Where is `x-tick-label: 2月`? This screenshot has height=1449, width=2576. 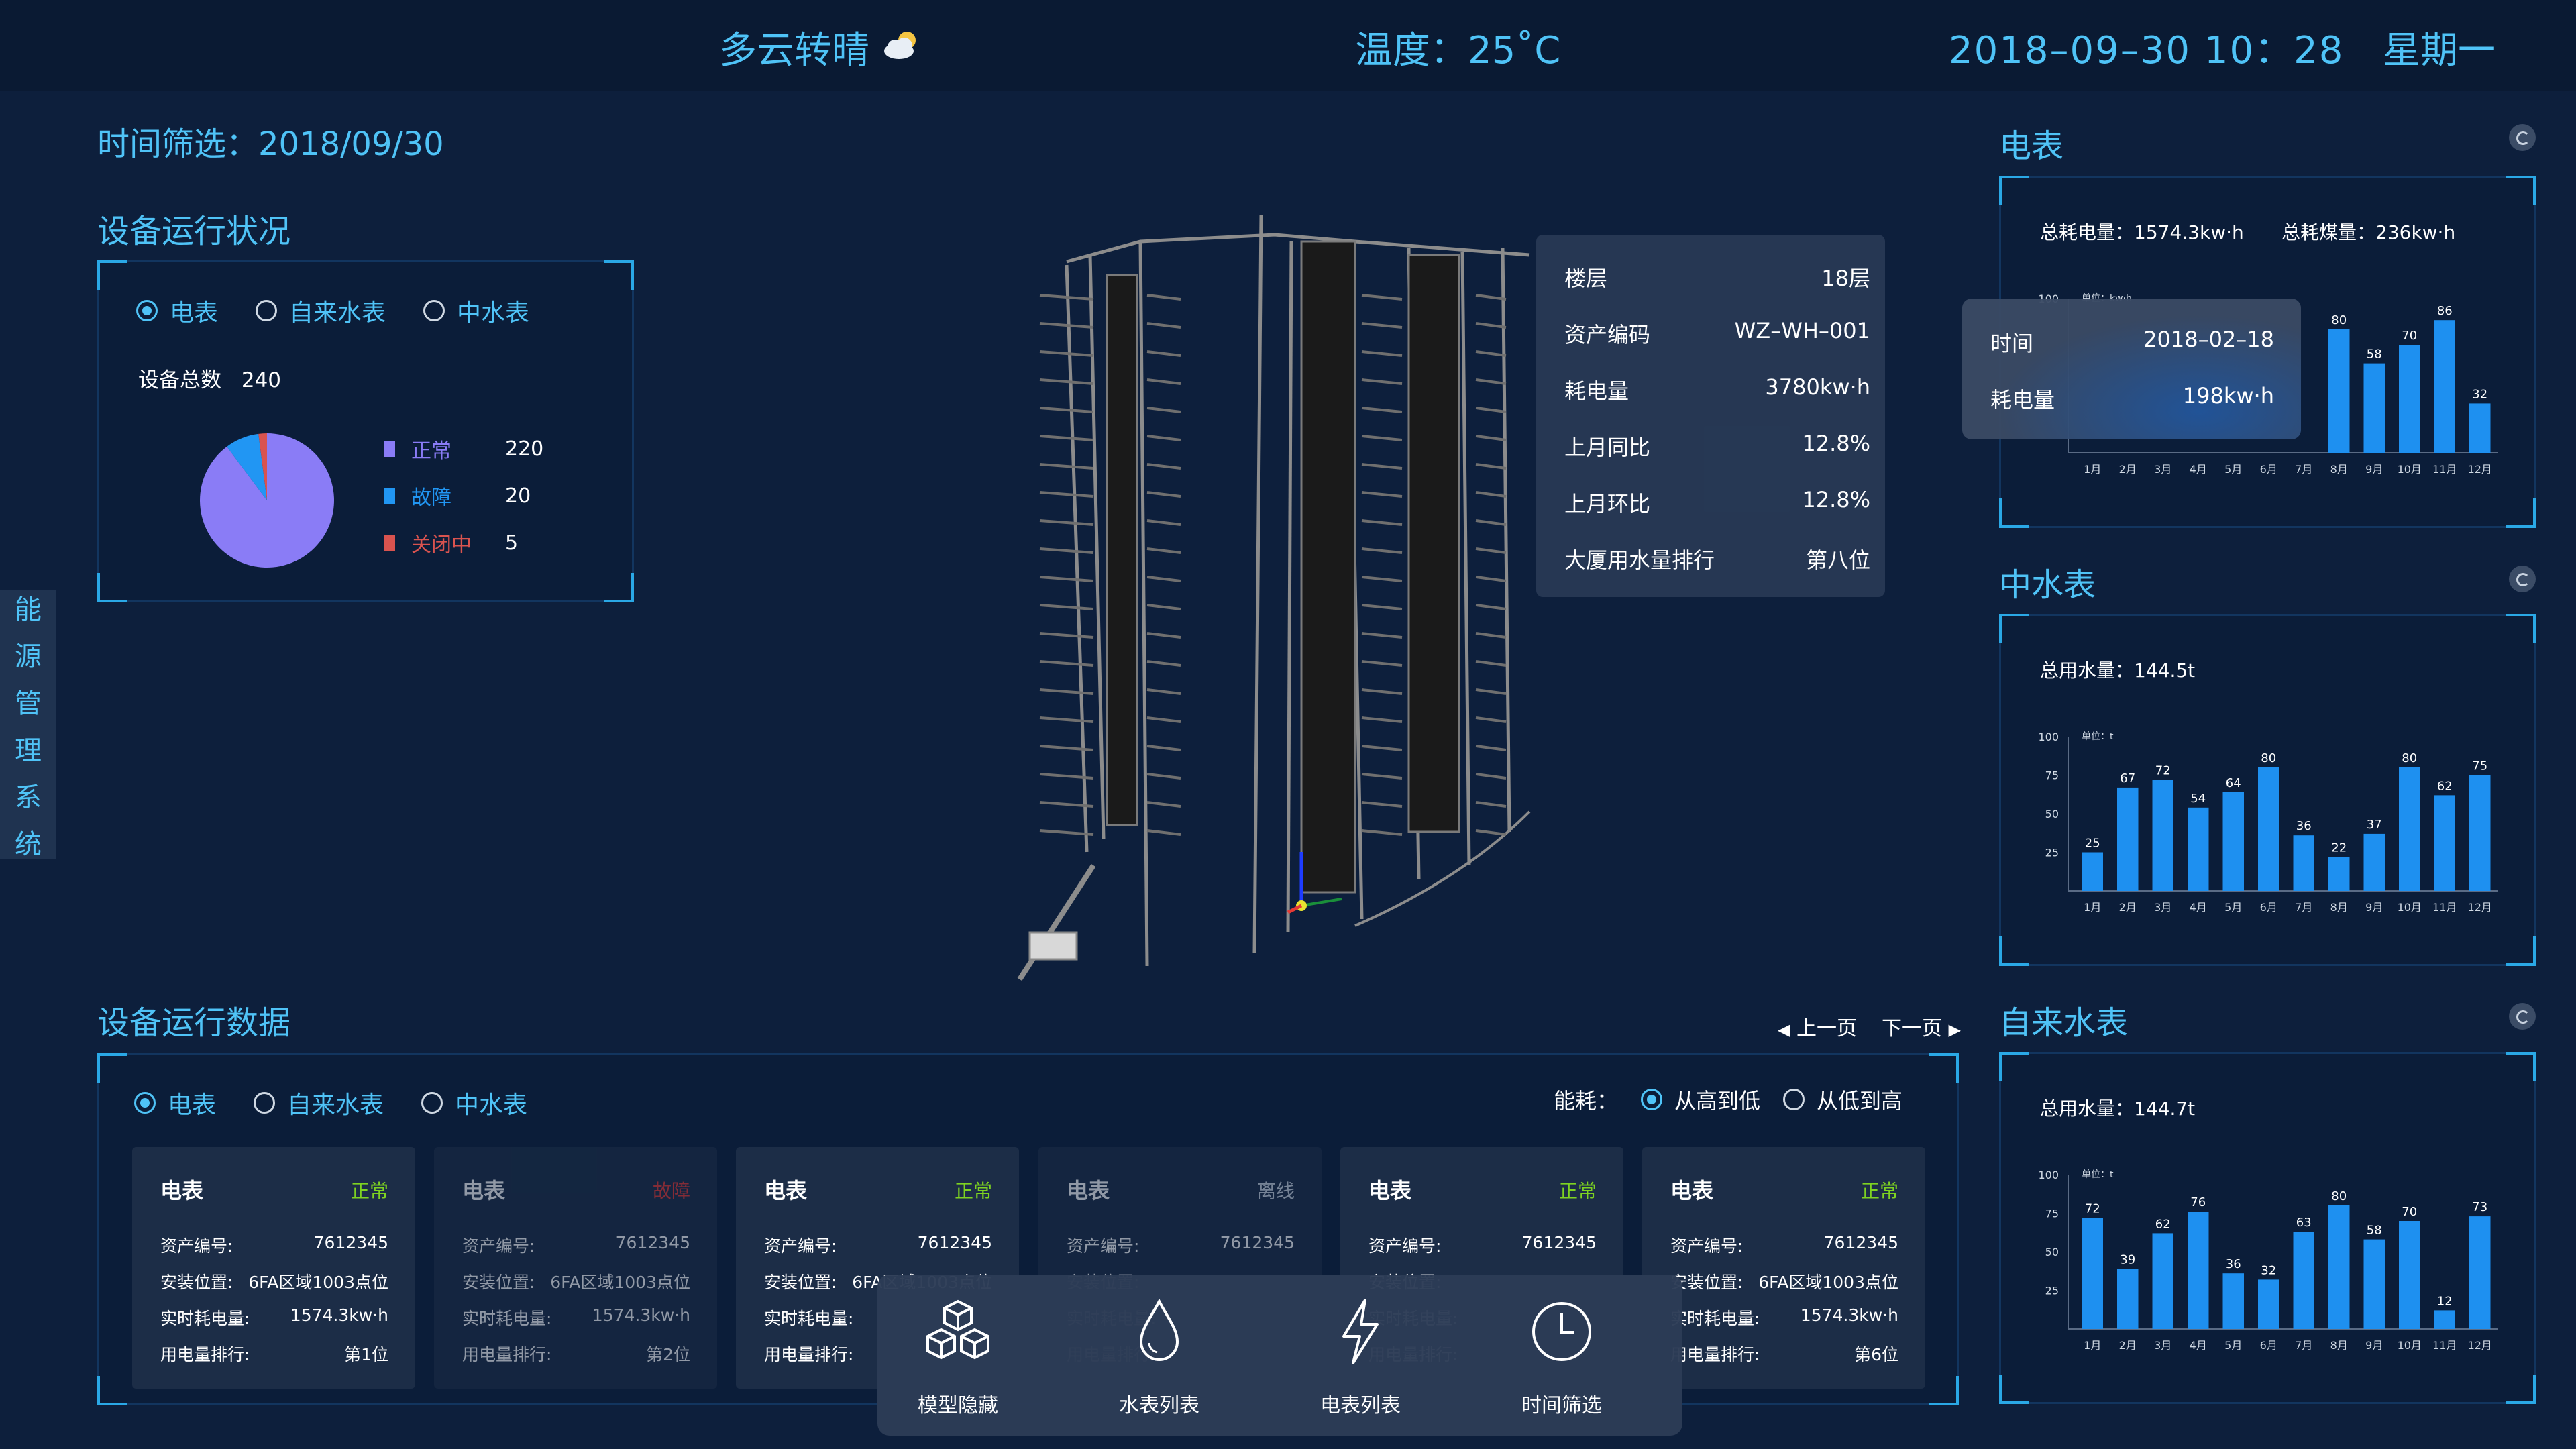 x-tick-label: 2月 is located at coordinates (2128, 469).